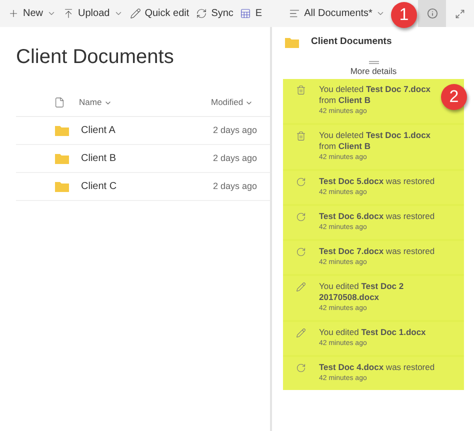 The width and height of the screenshot is (474, 431). What do you see at coordinates (294, 13) in the screenshot?
I see `view-icon` at bounding box center [294, 13].